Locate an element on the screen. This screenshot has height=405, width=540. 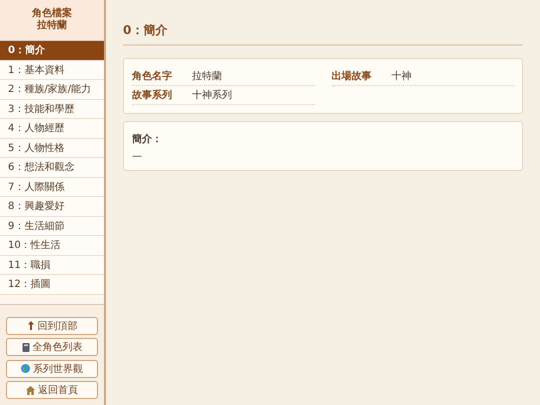
sidebar-item: 0：簡介 is located at coordinates (52, 50).